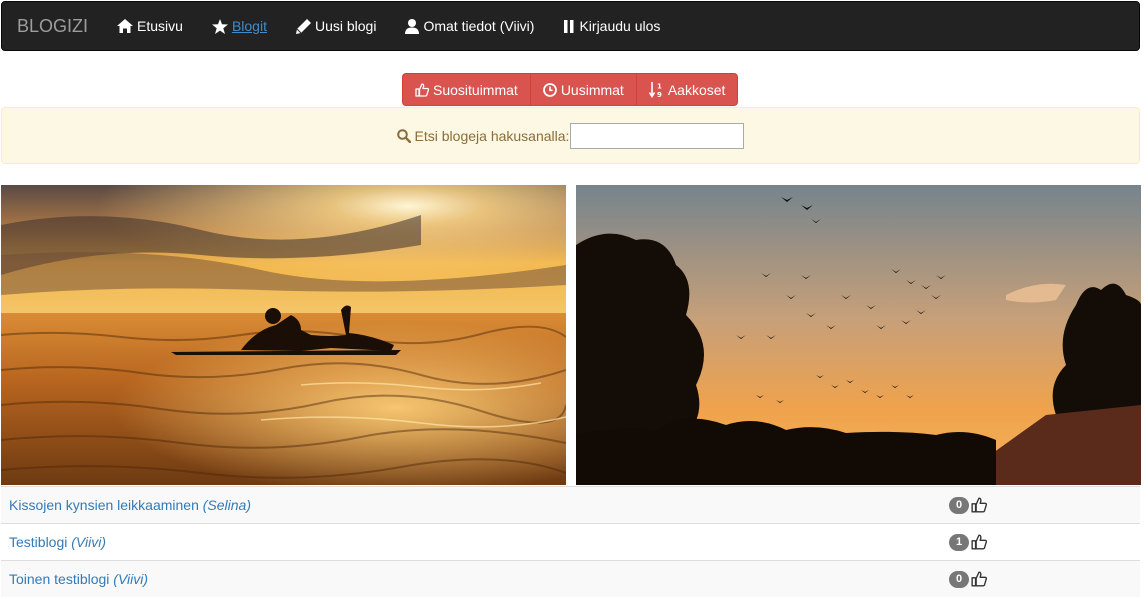  Describe the element at coordinates (104, 505) in the screenshot. I see `blog-title: Kissojen kynsien leikkaaminen` at that location.